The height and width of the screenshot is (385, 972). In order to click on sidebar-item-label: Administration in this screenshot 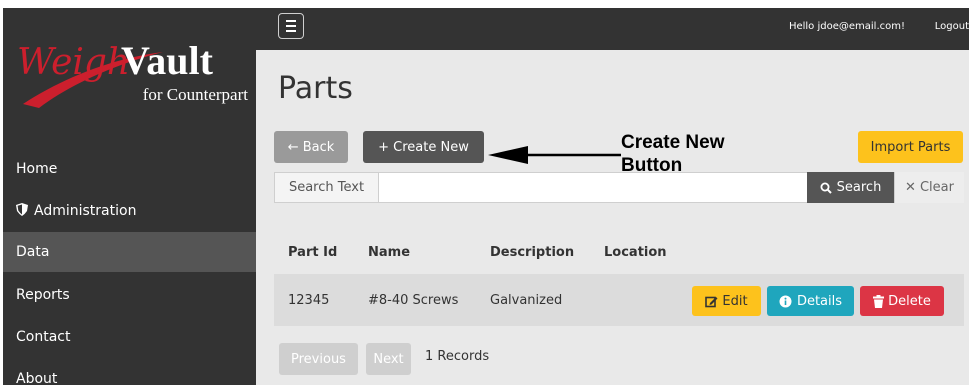, I will do `click(85, 211)`.